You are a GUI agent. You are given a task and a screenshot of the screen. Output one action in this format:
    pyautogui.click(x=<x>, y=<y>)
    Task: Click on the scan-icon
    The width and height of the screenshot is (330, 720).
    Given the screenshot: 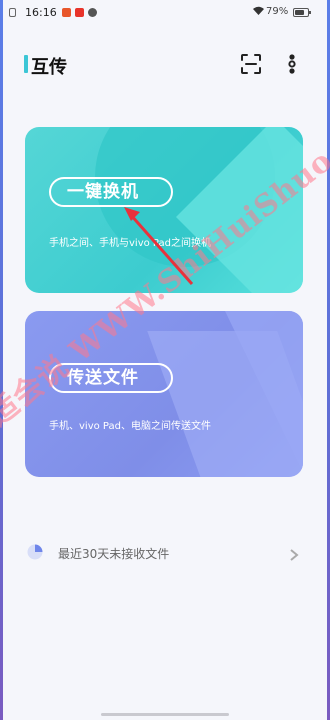 What is the action you would take?
    pyautogui.click(x=251, y=64)
    